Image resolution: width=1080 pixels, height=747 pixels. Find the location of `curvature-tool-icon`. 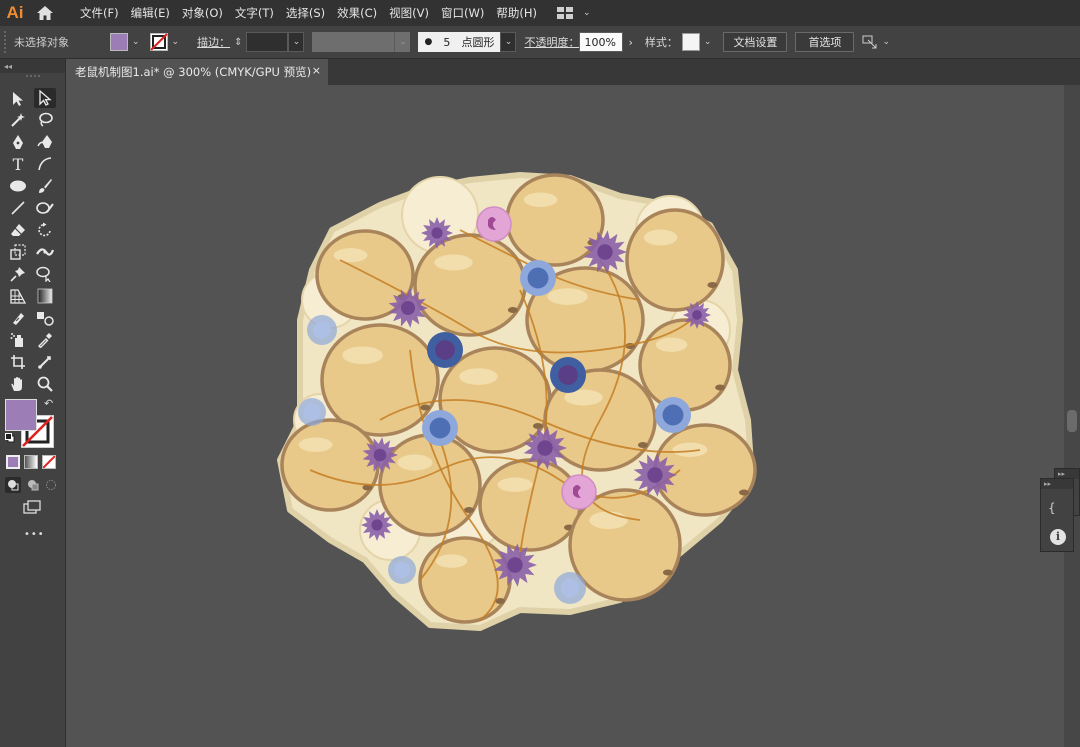

curvature-tool-icon is located at coordinates (45, 164).